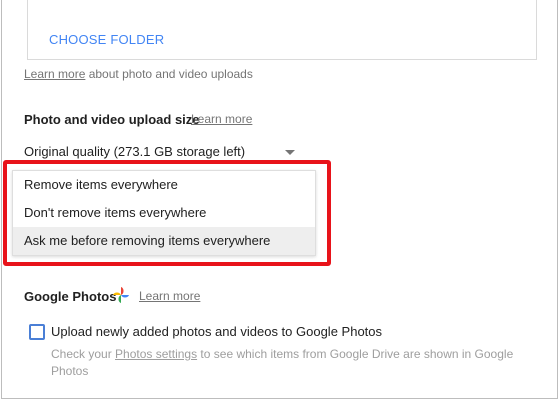 Image resolution: width=560 pixels, height=400 pixels. What do you see at coordinates (282, 30) in the screenshot?
I see `folder-card: CHOOSE FOLDER` at bounding box center [282, 30].